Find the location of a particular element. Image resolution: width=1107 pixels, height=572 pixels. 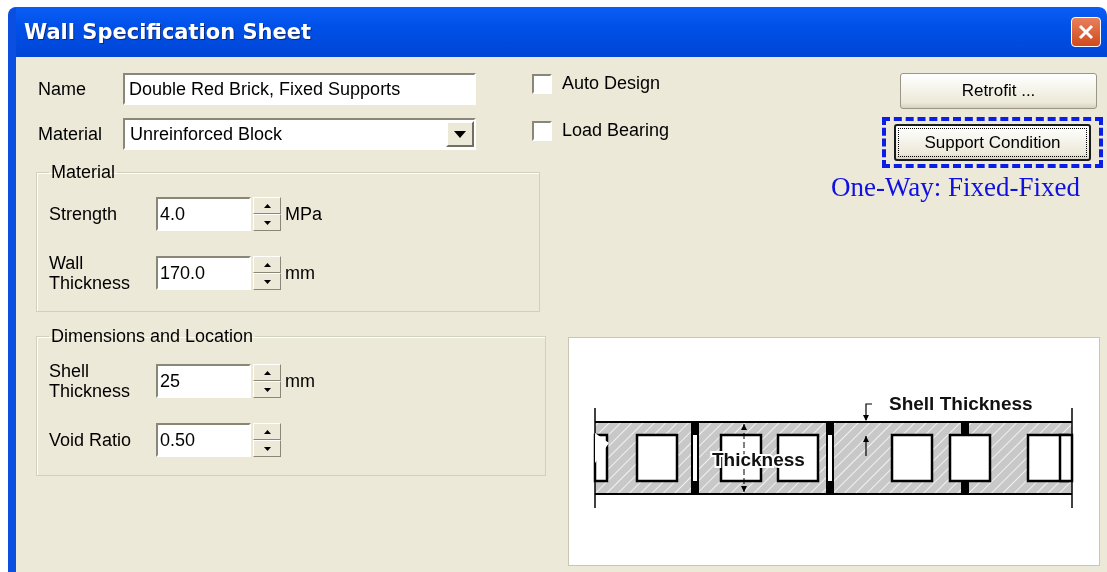

number-field: 170.0 is located at coordinates (203, 273).